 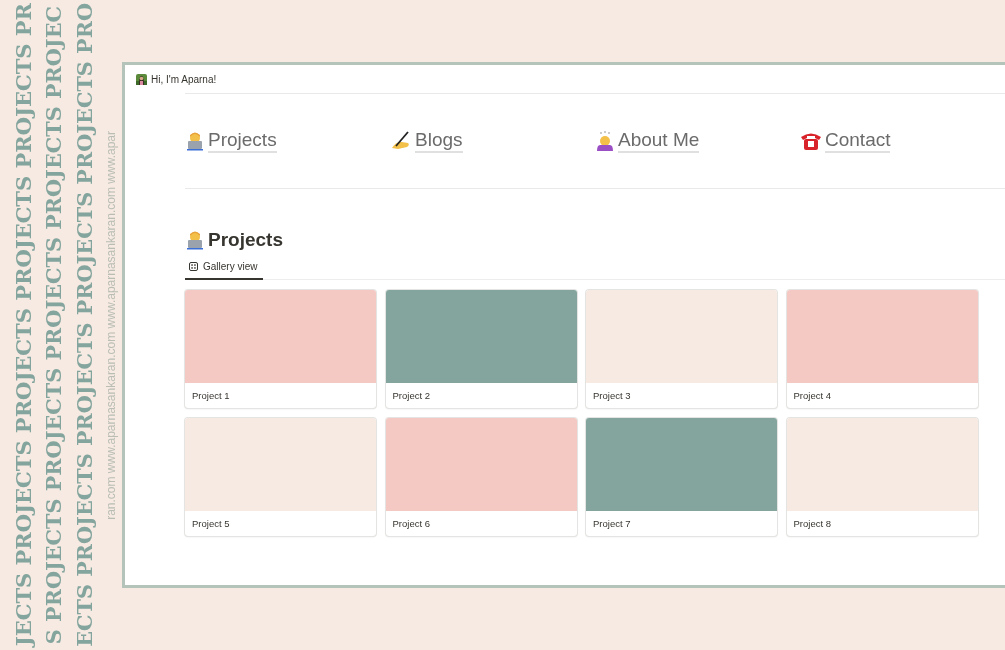 What do you see at coordinates (681, 349) in the screenshot?
I see `gallery-card: Project 3` at bounding box center [681, 349].